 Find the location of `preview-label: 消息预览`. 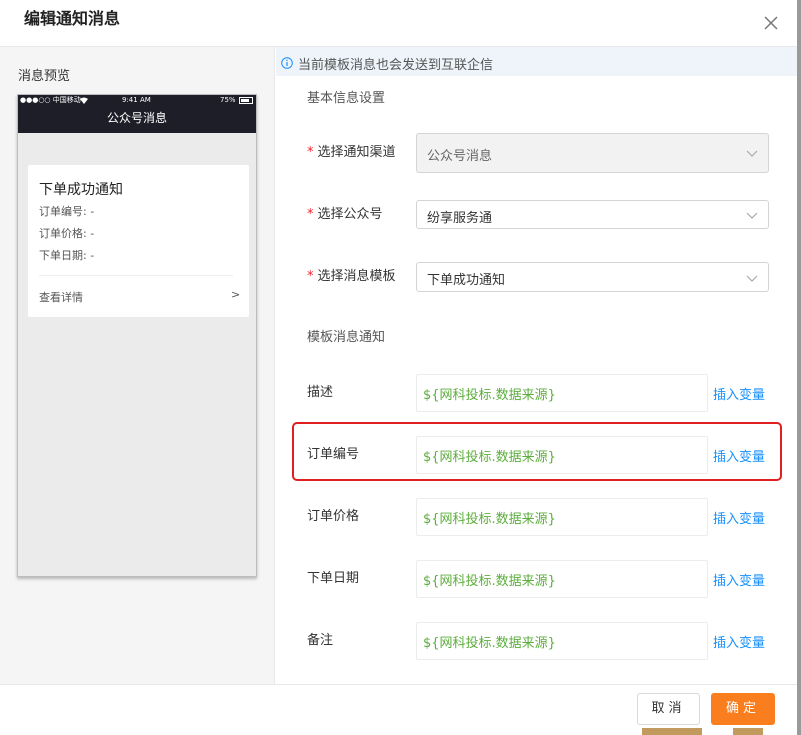

preview-label: 消息预览 is located at coordinates (44, 76).